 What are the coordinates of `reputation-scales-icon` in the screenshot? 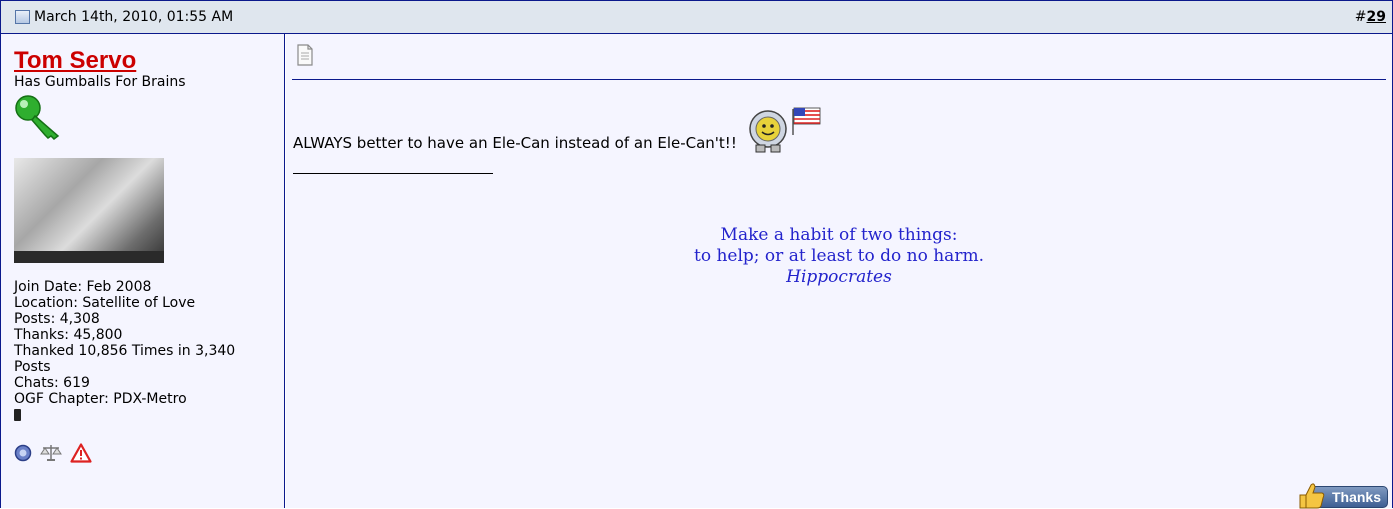 It's located at (51, 453).